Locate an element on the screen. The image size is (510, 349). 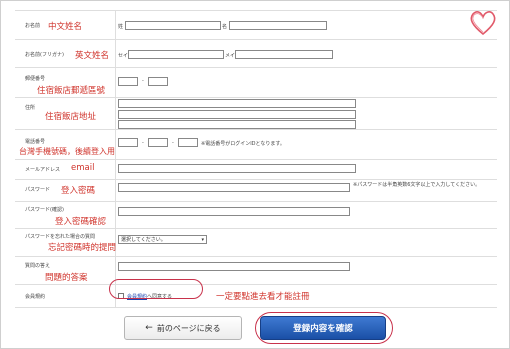
kana-annotation: 英文姓名 is located at coordinates (92, 56).